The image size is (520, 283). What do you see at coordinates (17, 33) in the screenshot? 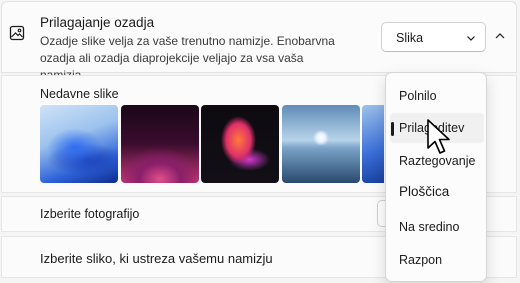
I see `image-icon` at bounding box center [17, 33].